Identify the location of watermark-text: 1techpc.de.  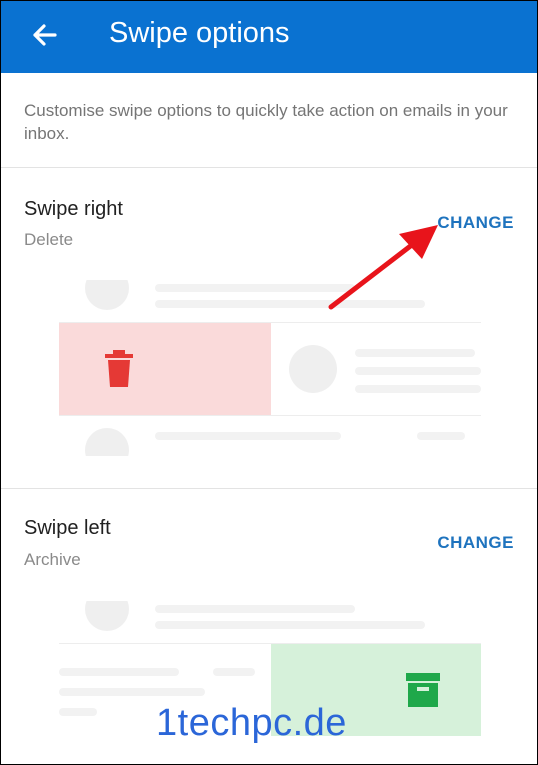
(251, 723).